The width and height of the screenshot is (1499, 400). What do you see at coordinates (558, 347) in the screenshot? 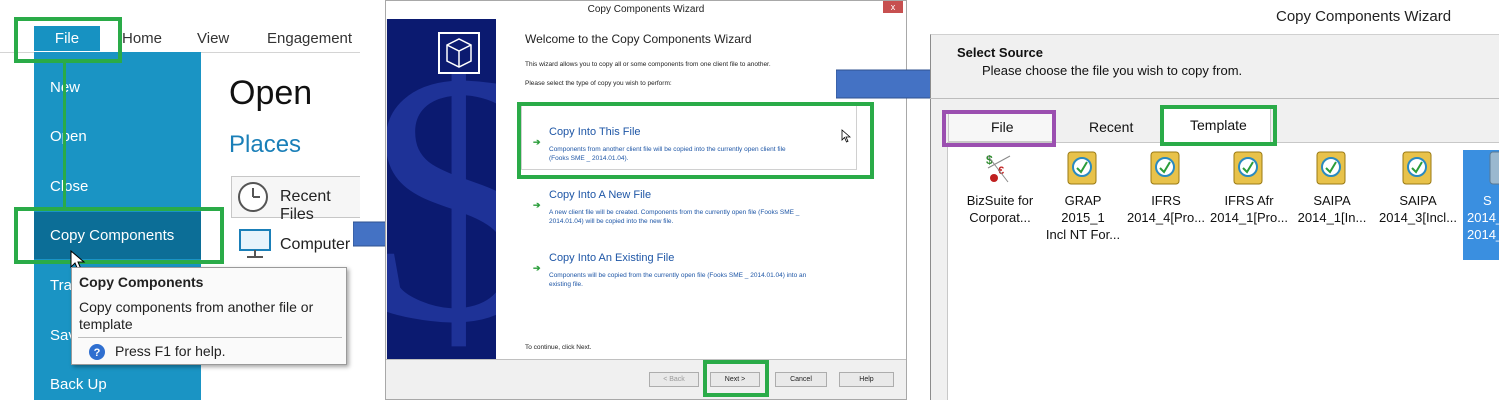
I see `wizard-footer: To continue, click Next.` at bounding box center [558, 347].